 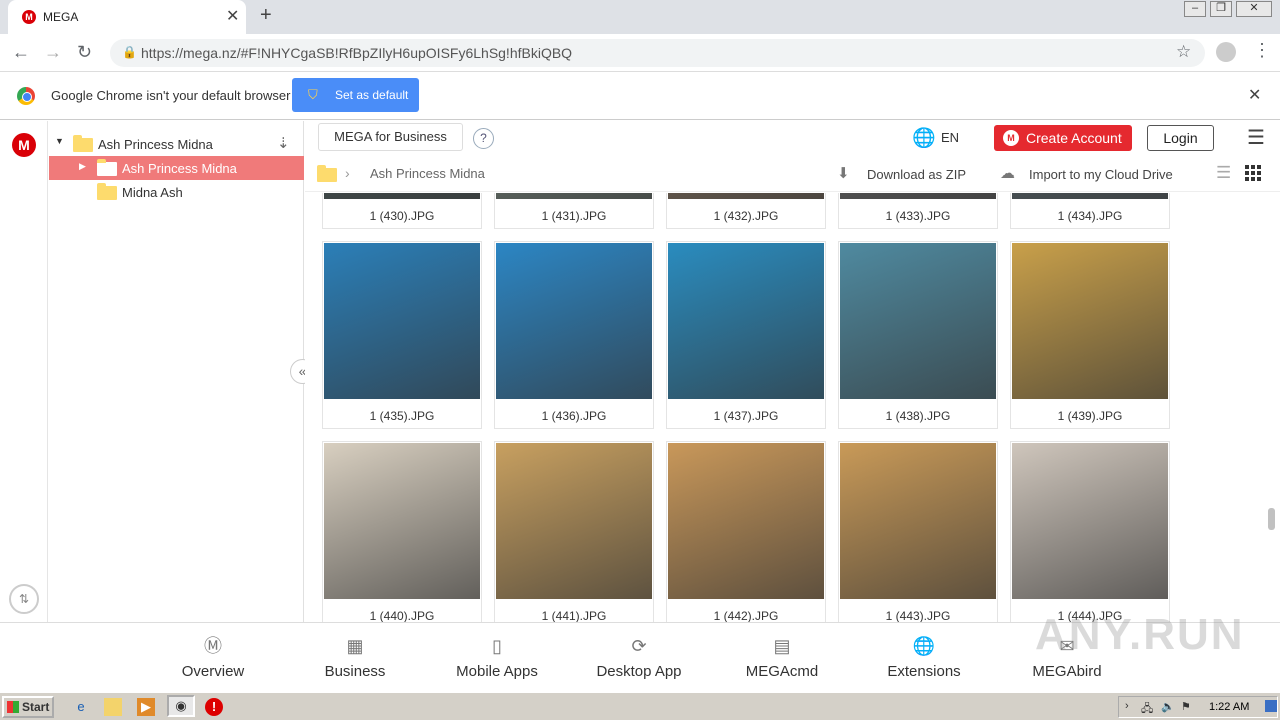 What do you see at coordinates (24, 599) in the screenshot?
I see `transfers-icon: ⇅` at bounding box center [24, 599].